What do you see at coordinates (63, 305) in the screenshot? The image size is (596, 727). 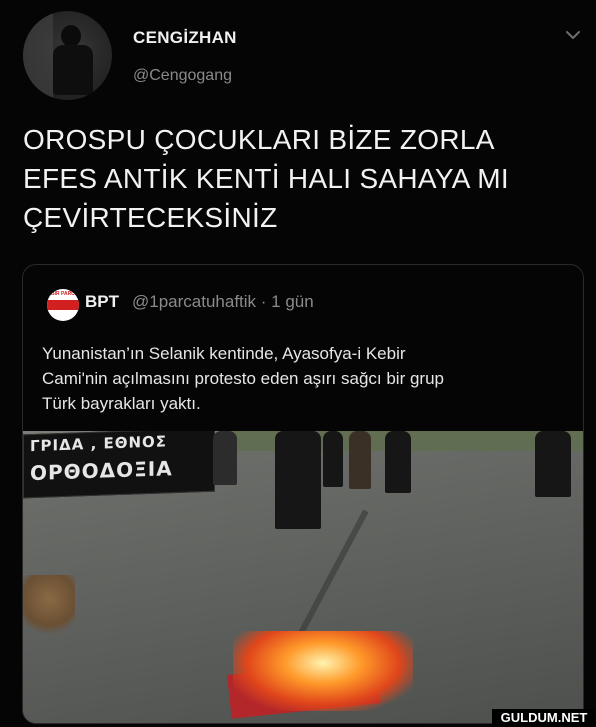 I see `bpt-logo-icon: BIR PARCA` at bounding box center [63, 305].